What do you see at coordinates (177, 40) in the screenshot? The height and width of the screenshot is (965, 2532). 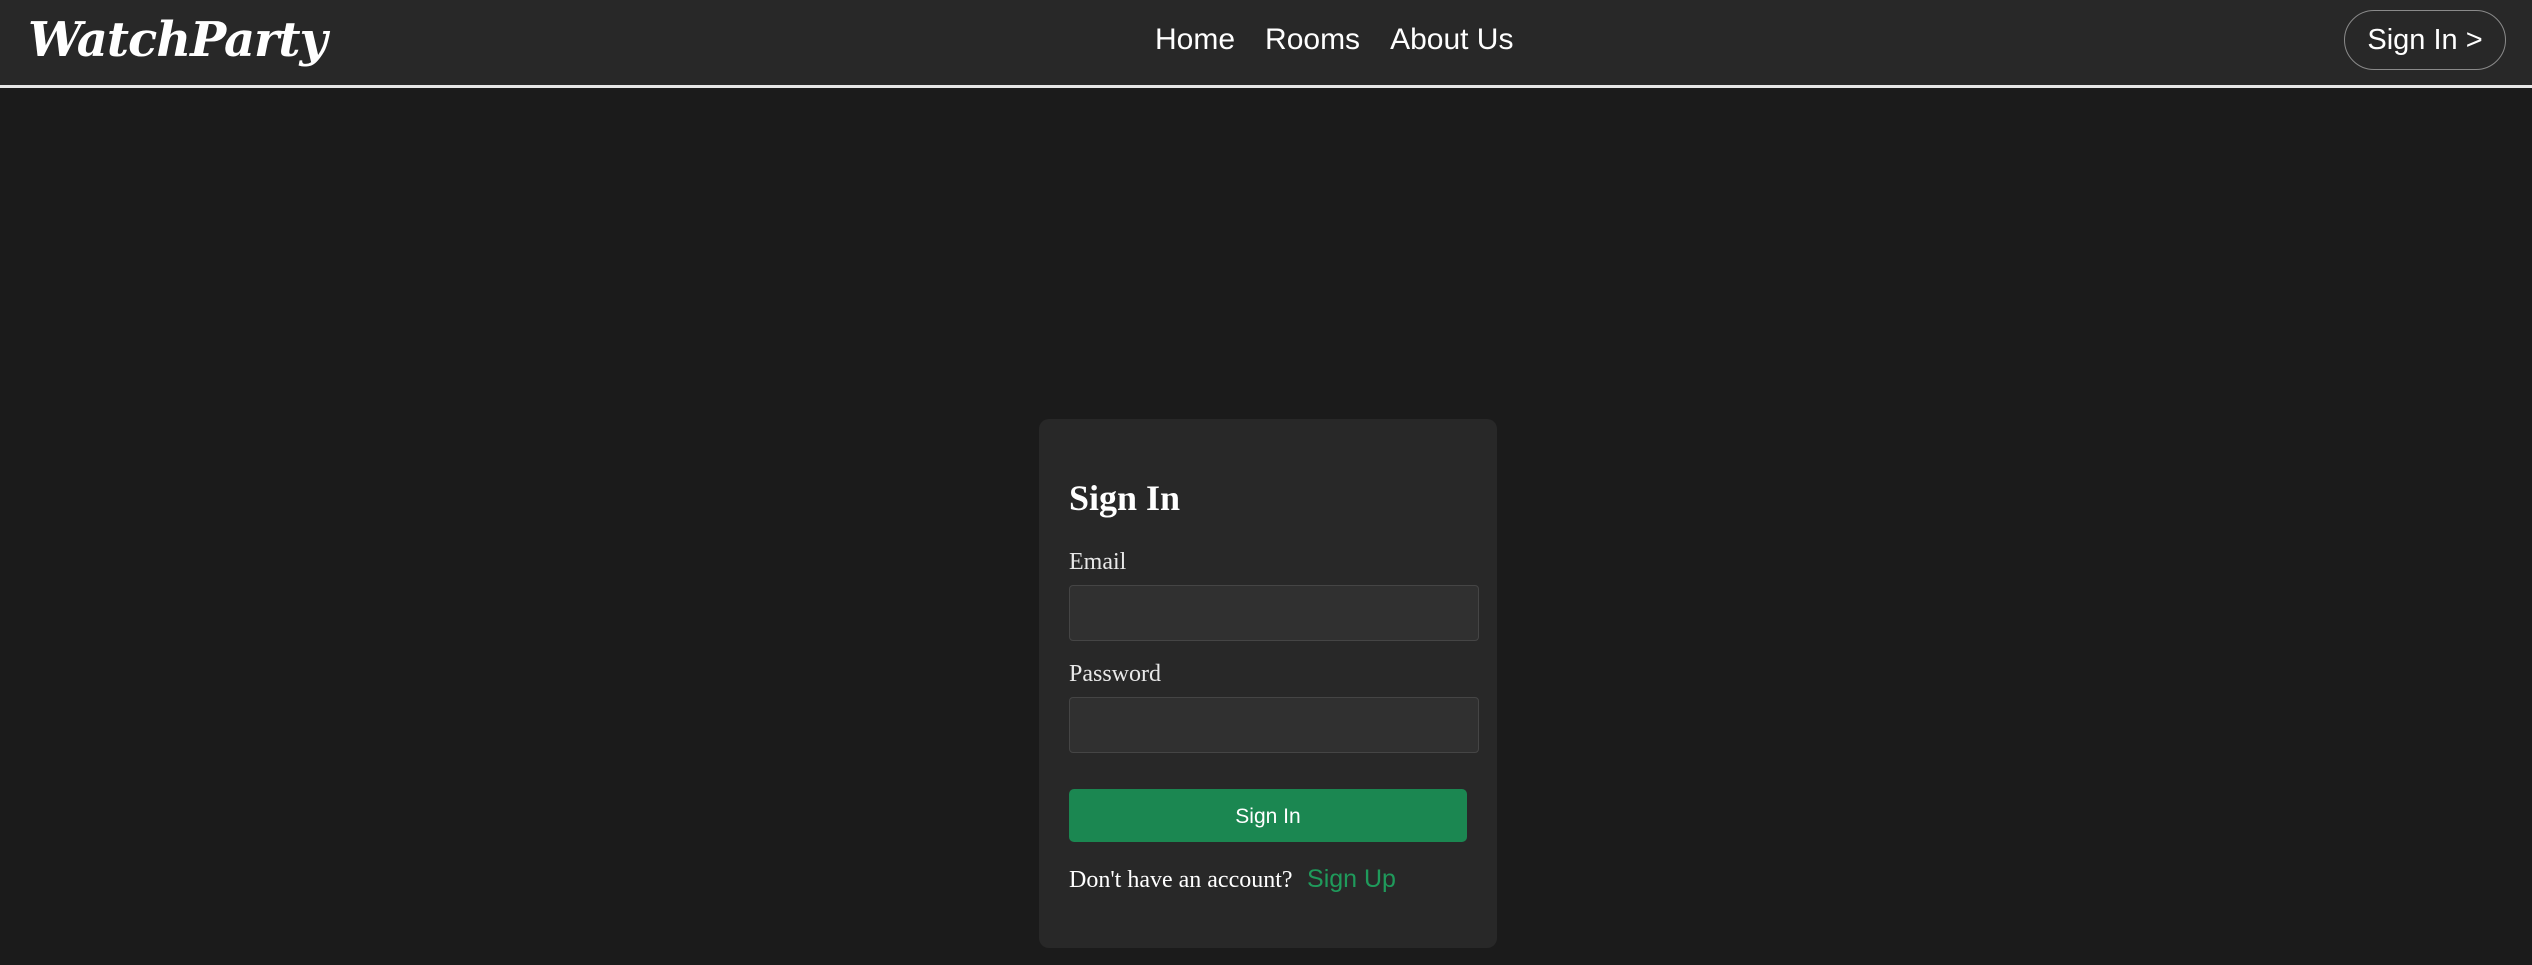 I see `brand-logo: WatchParty` at bounding box center [177, 40].